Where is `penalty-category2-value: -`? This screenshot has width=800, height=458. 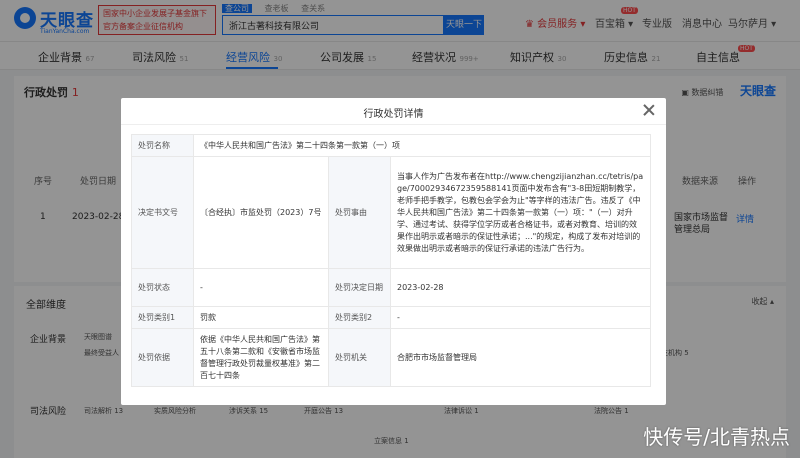 penalty-category2-value: - is located at coordinates (520, 317).